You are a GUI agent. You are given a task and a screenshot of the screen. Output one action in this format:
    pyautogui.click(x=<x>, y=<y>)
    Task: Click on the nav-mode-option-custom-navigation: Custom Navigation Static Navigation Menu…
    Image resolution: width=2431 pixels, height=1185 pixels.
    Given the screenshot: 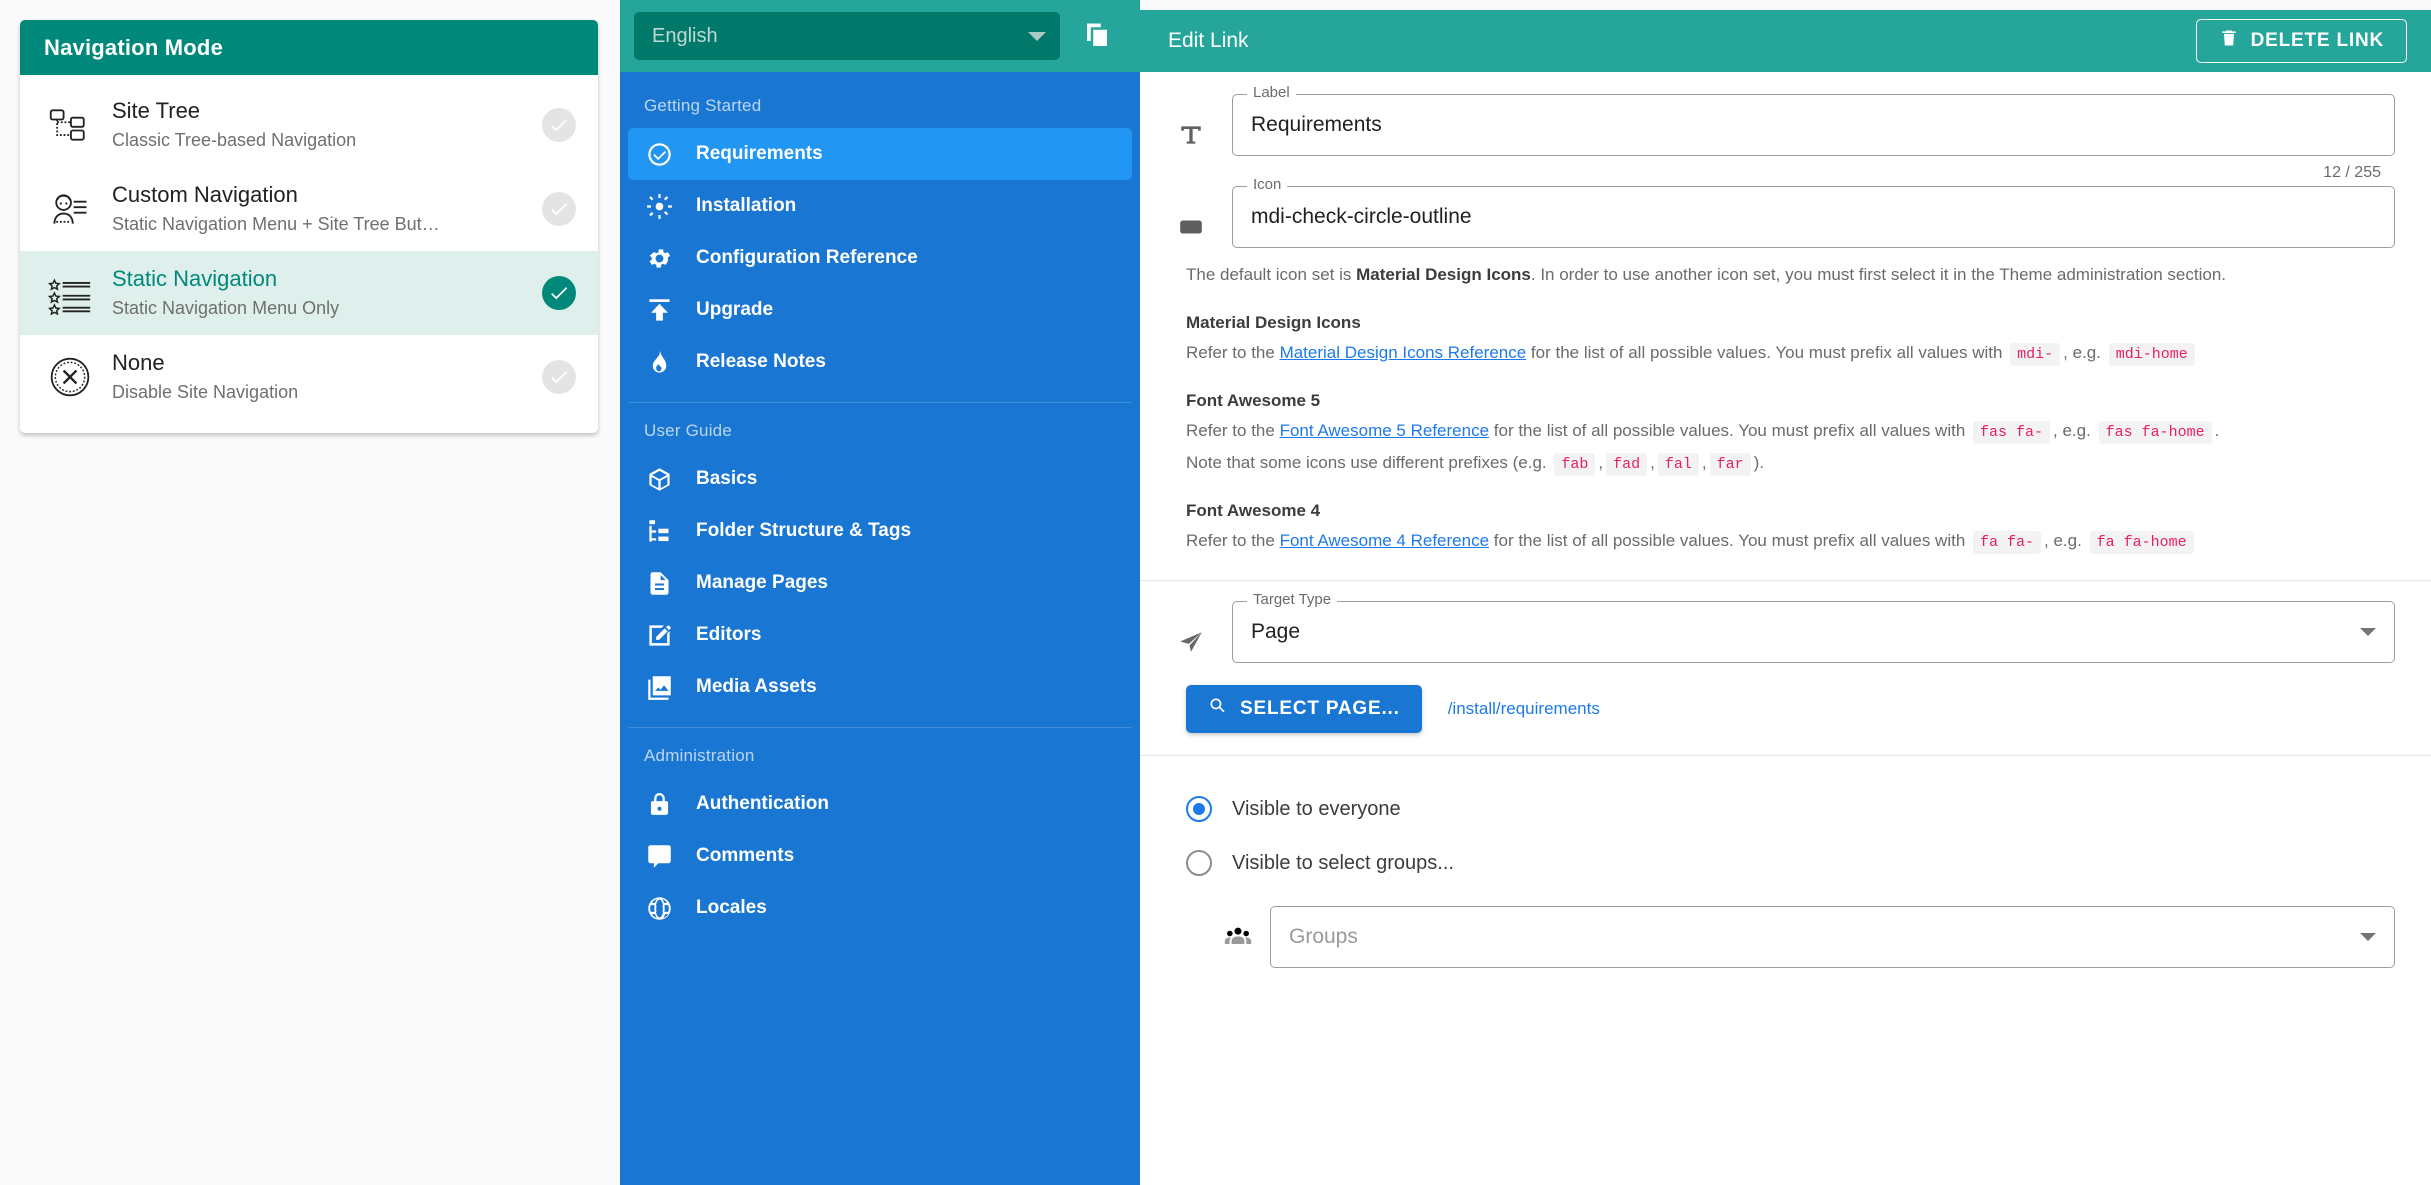 What is the action you would take?
    pyautogui.click(x=309, y=209)
    